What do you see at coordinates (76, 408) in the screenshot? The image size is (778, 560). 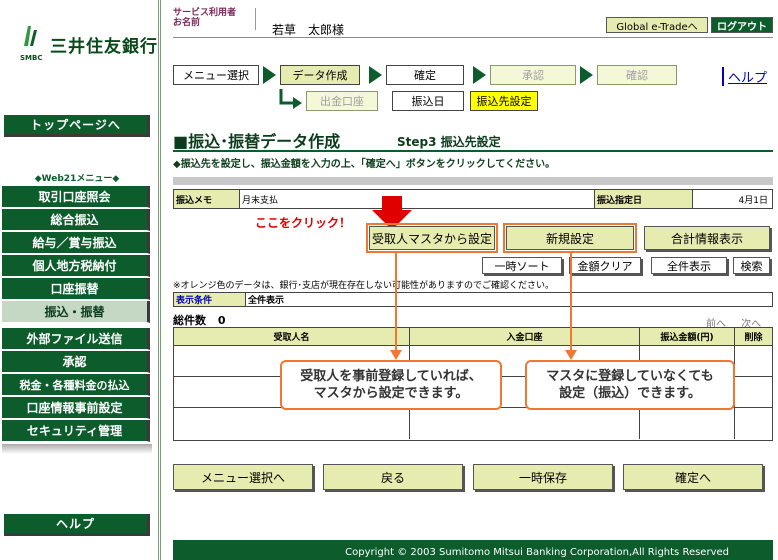 I see `sidebar-item-preset: 口座情報事前設定` at bounding box center [76, 408].